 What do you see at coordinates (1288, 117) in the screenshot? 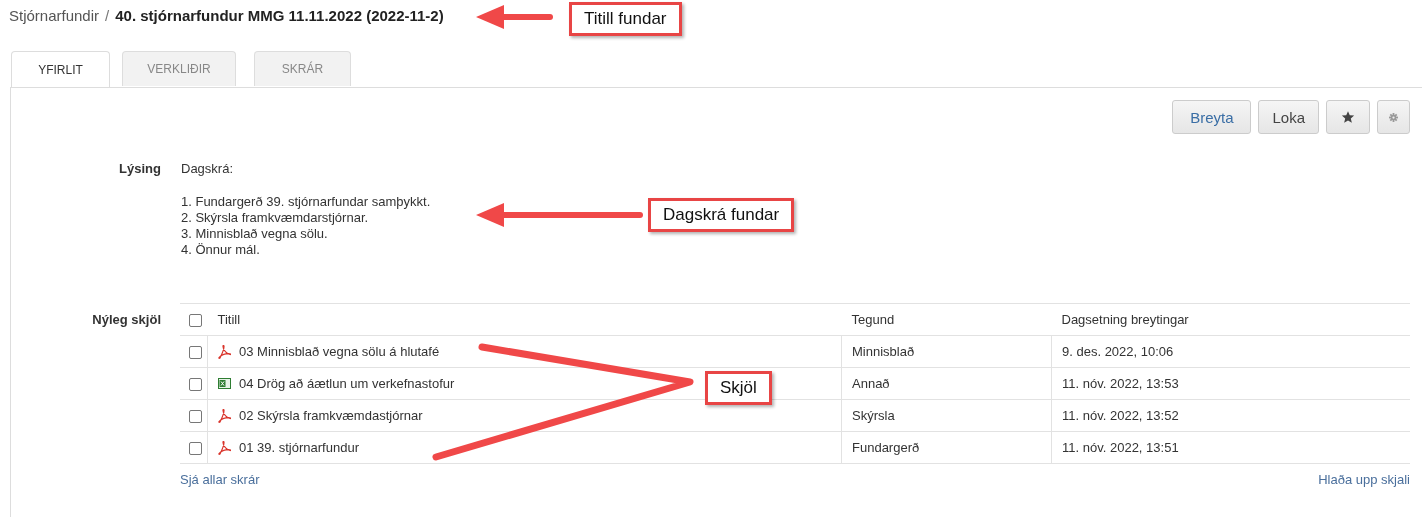
I see `close-button: Loka` at bounding box center [1288, 117].